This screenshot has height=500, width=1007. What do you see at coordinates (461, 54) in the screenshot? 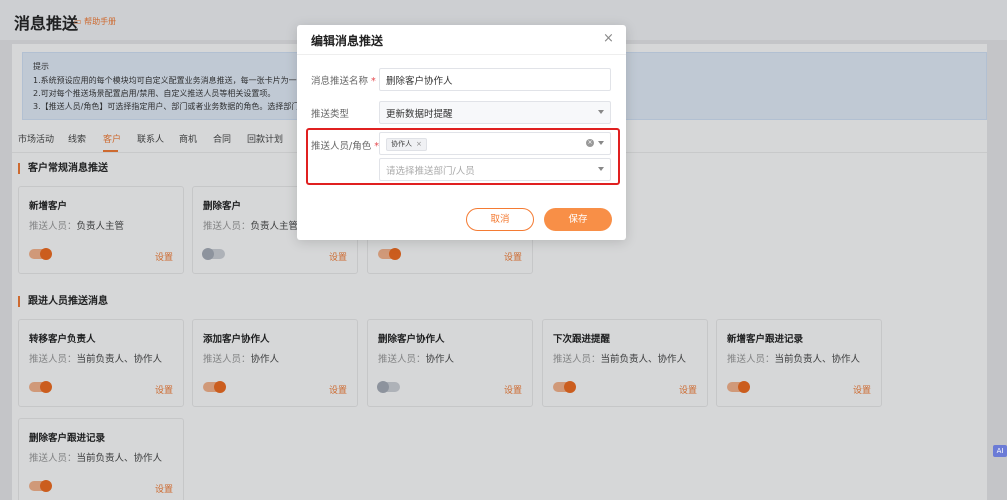
I see `modal-divider` at bounding box center [461, 54].